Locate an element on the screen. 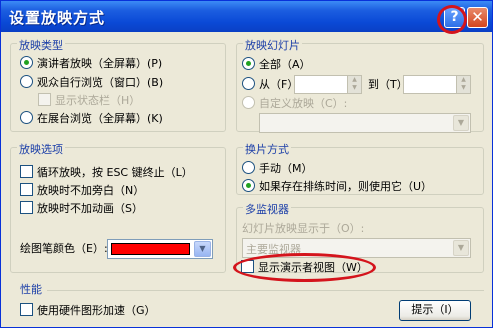 This screenshot has height=328, width=493. slides-all-option: 全部（A） is located at coordinates (276, 65).